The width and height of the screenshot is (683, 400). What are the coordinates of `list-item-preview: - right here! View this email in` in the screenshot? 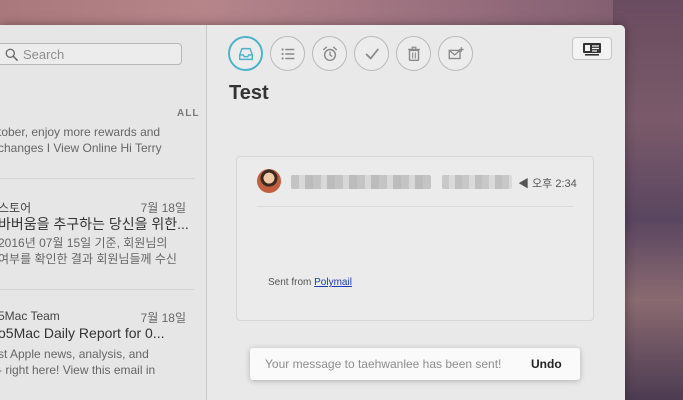 It's located at (78, 370).